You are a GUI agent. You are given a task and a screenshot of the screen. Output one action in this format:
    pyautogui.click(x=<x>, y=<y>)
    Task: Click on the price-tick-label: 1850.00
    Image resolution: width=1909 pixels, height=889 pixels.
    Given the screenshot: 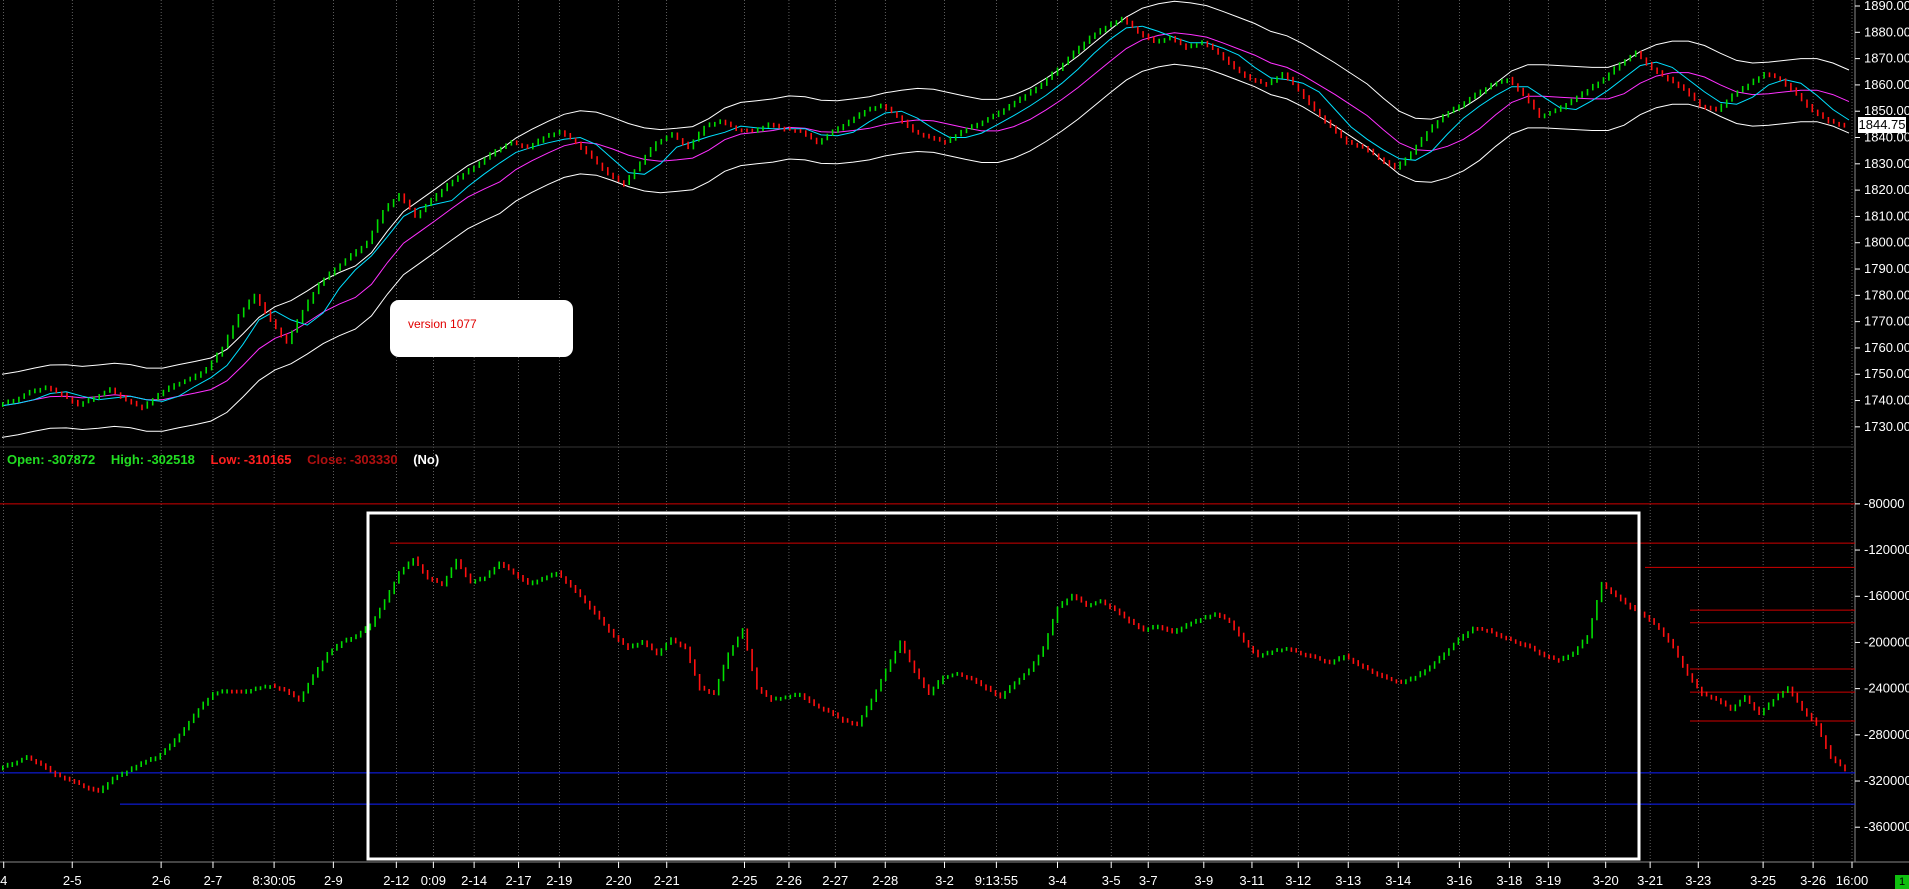 What is the action you would take?
    pyautogui.click(x=1886, y=110)
    